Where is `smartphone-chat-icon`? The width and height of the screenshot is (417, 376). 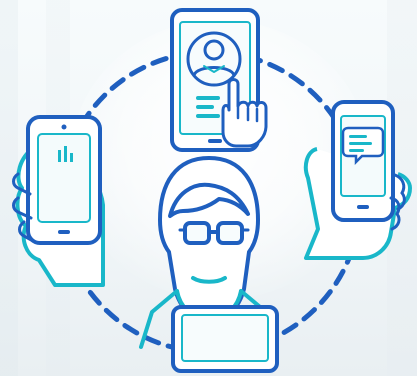
smartphone-chat-icon is located at coordinates (357, 180).